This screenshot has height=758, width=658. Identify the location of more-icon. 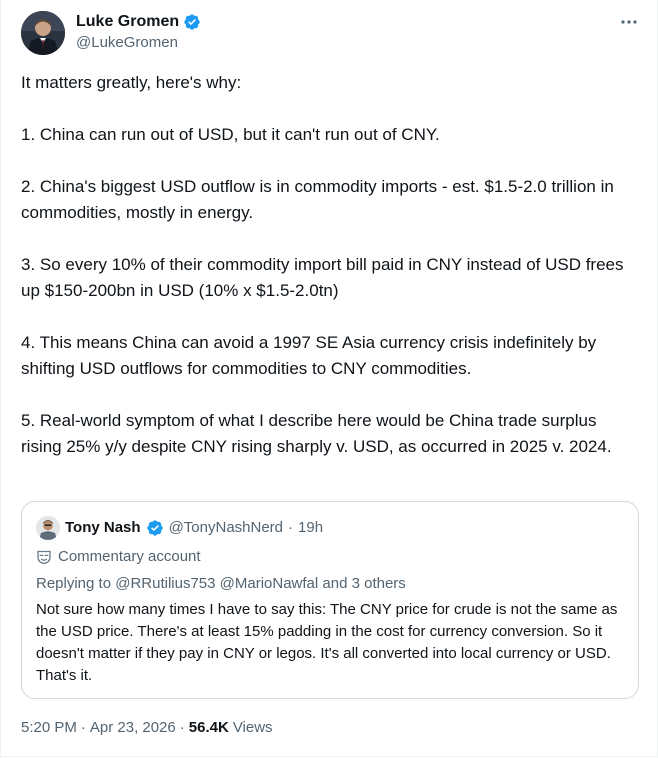
(629, 22).